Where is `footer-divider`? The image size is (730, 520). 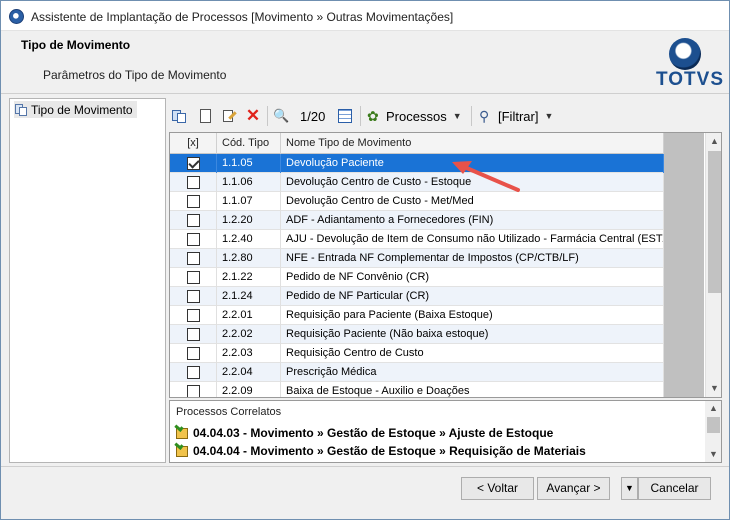
footer-divider is located at coordinates (365, 466).